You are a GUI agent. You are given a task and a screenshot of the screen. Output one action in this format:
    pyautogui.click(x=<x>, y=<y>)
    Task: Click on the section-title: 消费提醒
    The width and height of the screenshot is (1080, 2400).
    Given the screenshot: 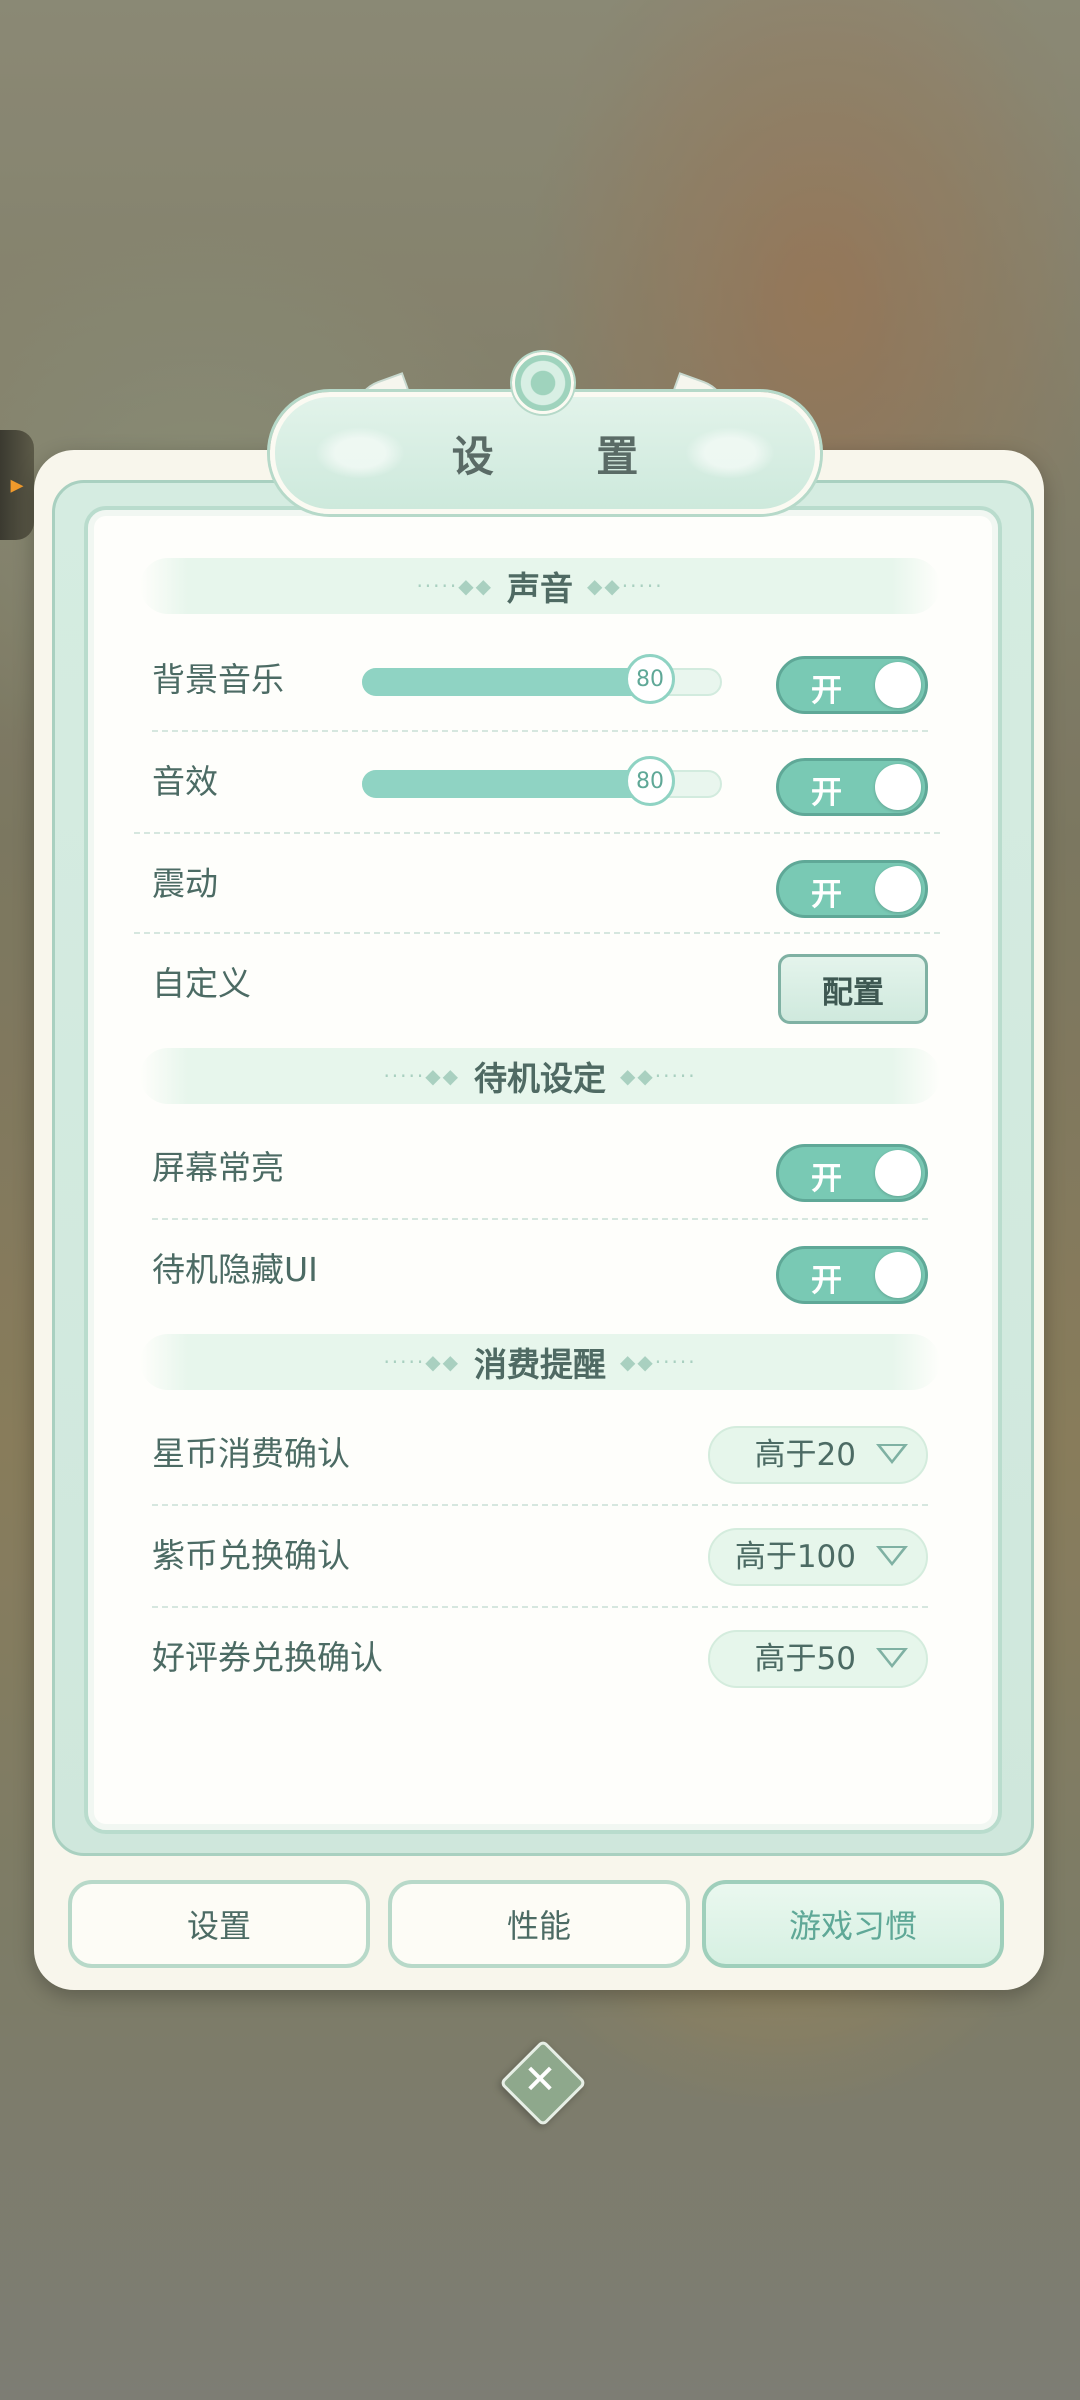 What is the action you would take?
    pyautogui.click(x=540, y=1364)
    